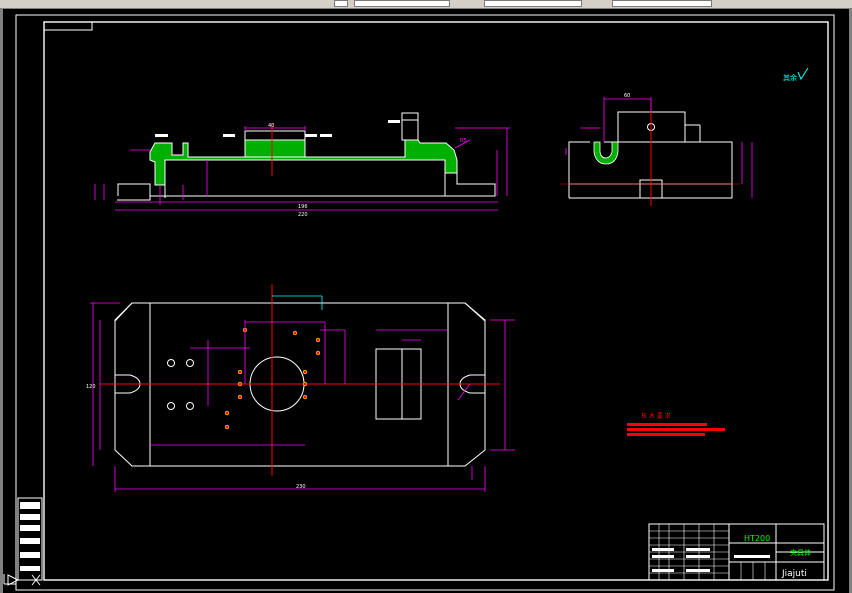 The image size is (852, 593). I want to click on color-dropdown, so click(402, 3).